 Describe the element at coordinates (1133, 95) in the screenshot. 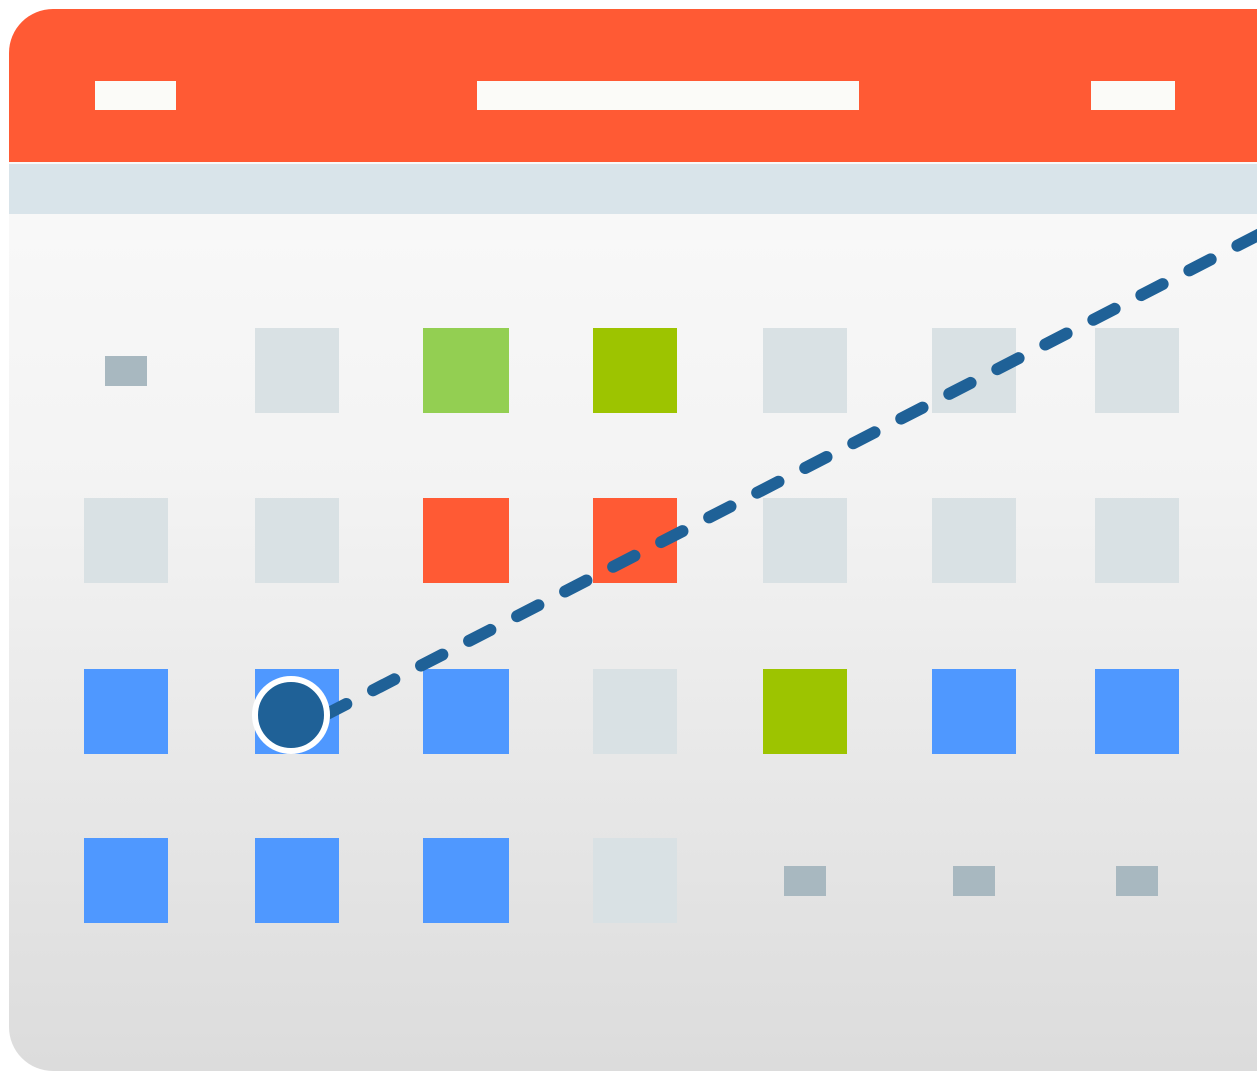

I see `header-right-bar` at that location.